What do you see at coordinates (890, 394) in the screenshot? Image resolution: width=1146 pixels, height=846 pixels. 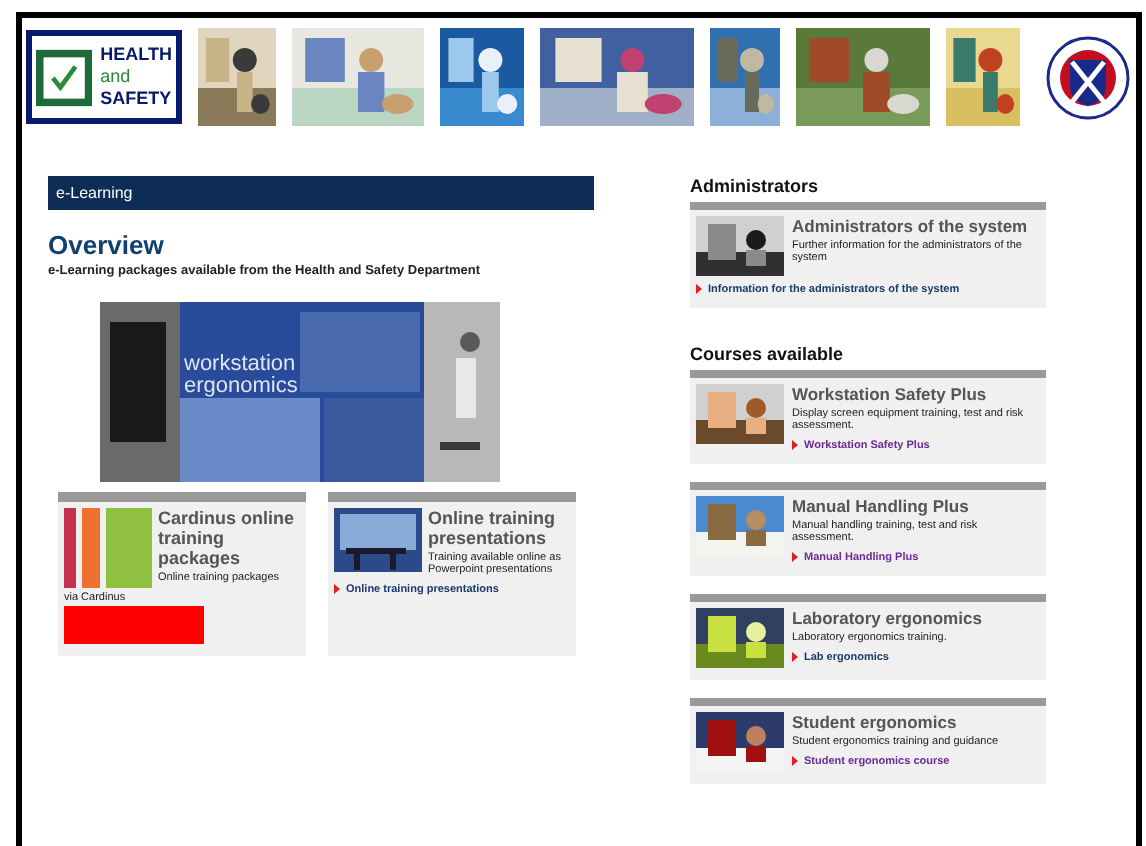 I see `card-title: Workstation Safety Plus` at bounding box center [890, 394].